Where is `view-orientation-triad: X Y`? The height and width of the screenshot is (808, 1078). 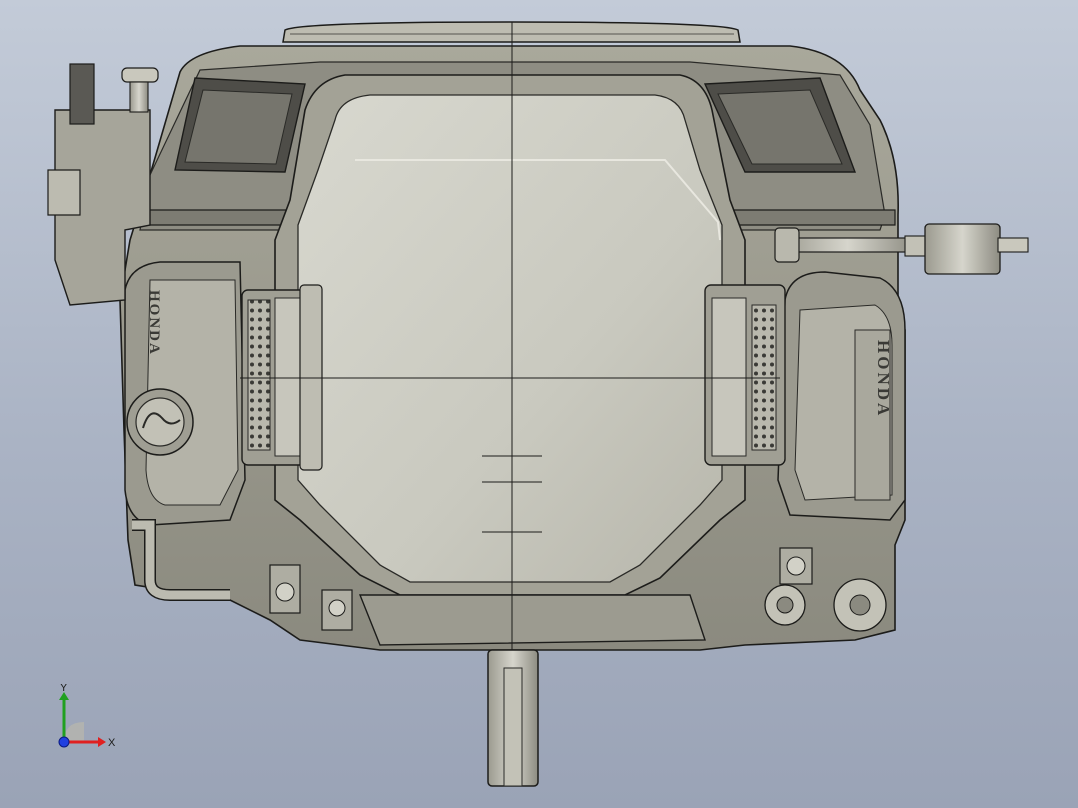 view-orientation-triad: X Y is located at coordinates (88, 719).